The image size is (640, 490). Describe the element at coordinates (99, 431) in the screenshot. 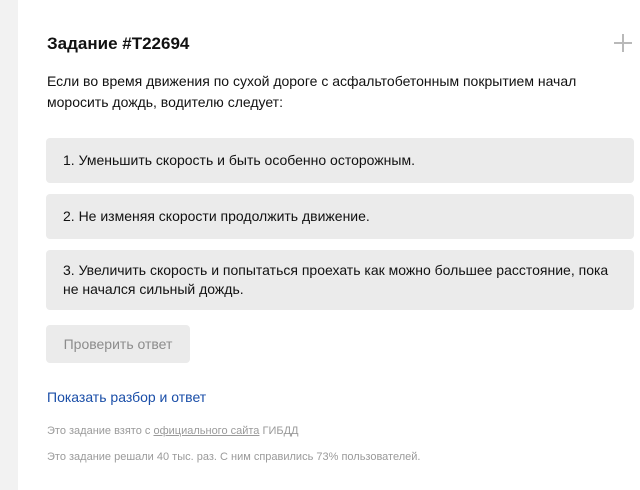

I see `source-prefix: Это задание взято с` at that location.